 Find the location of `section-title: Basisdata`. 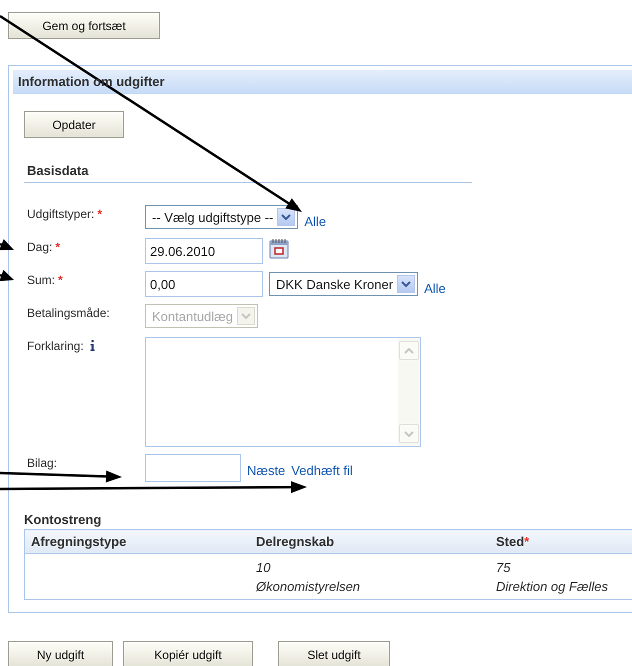

section-title: Basisdata is located at coordinates (248, 173).